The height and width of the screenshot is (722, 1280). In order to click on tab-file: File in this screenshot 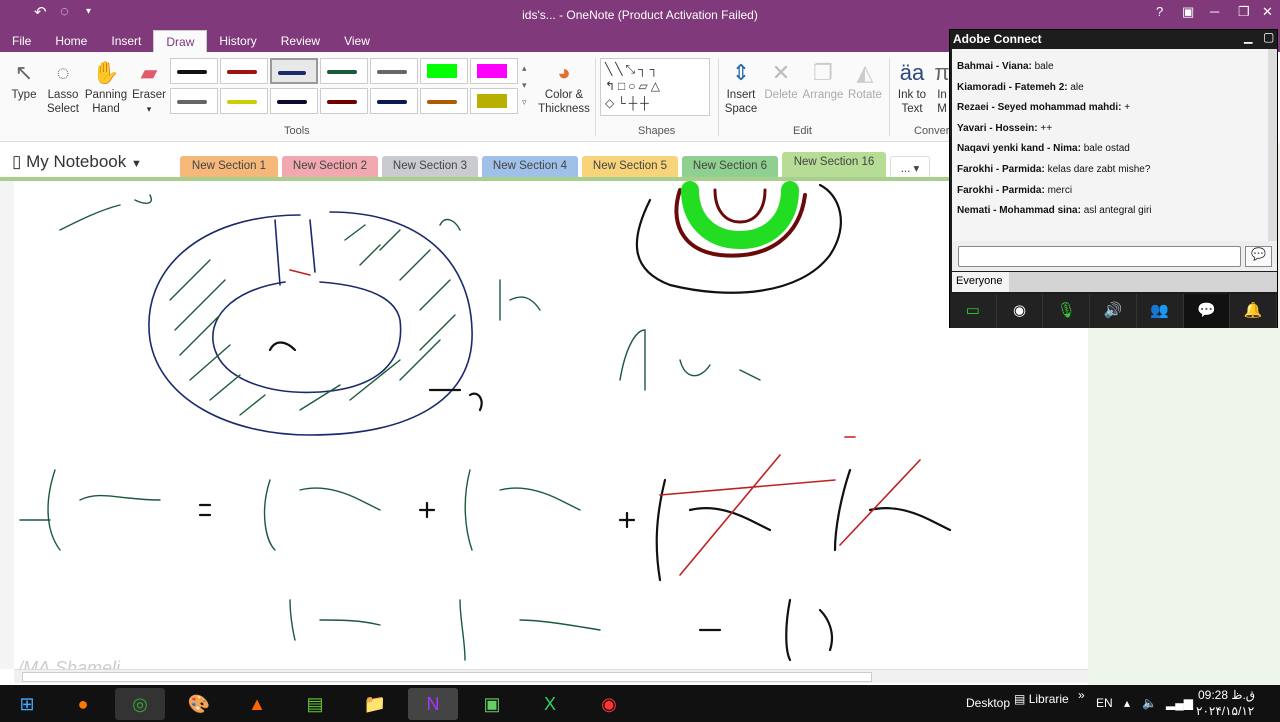, I will do `click(21, 41)`.